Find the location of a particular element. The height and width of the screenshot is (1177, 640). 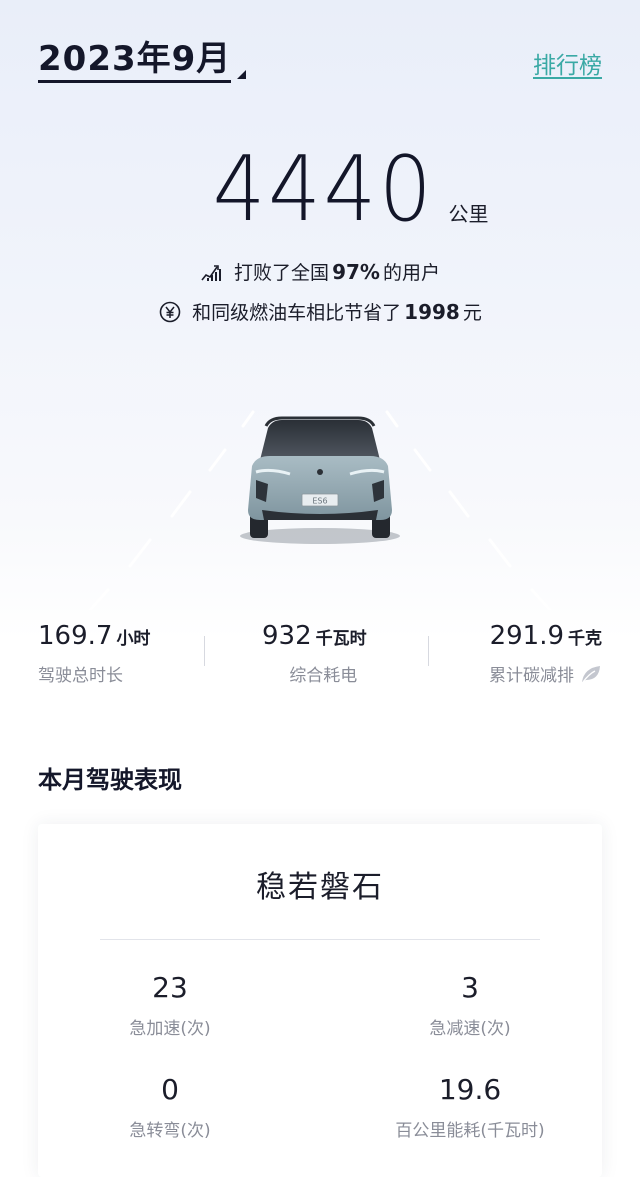

metric-label: 急转弯(次) is located at coordinates (170, 1131).